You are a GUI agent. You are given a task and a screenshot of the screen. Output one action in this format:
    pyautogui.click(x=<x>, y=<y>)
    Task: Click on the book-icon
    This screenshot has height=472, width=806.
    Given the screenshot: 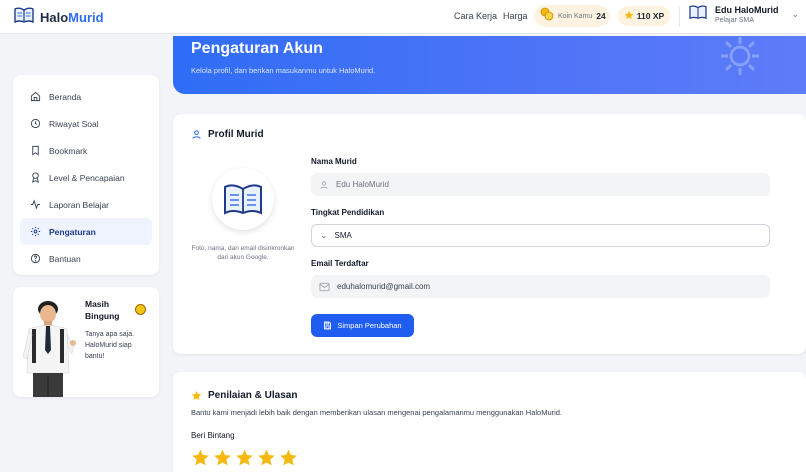 What is the action you would take?
    pyautogui.click(x=243, y=199)
    